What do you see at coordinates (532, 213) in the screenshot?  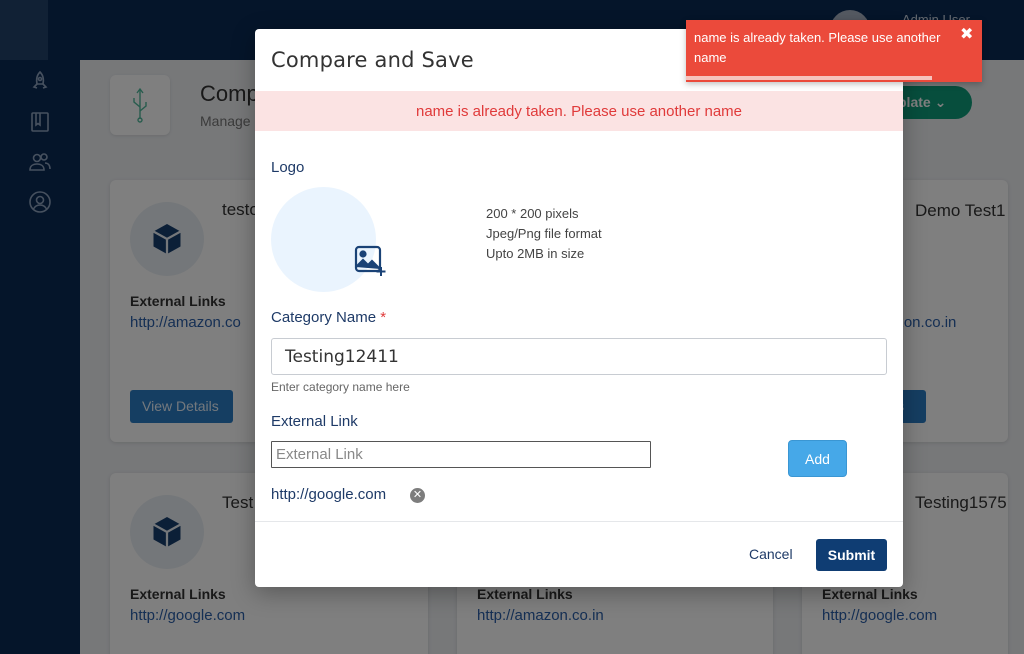 I see `logo-spec-dimensions: 200 * 200 pixels` at bounding box center [532, 213].